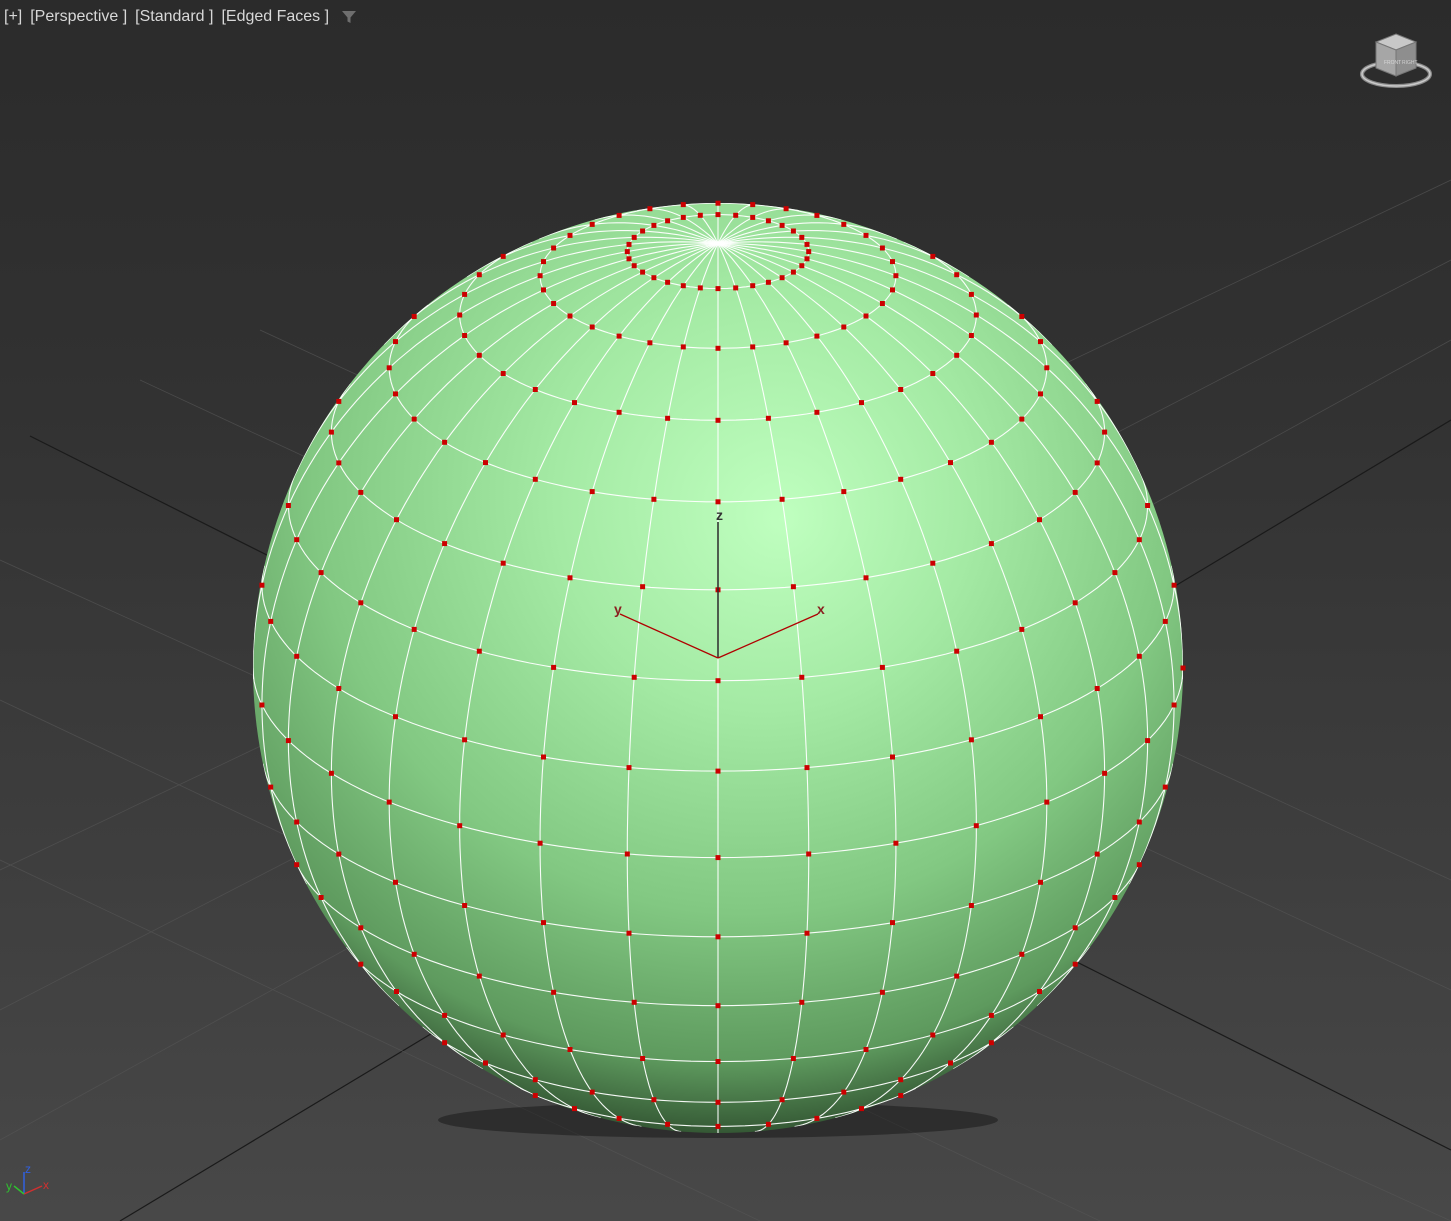  Describe the element at coordinates (1396, 62) in the screenshot. I see `viewcube-icon: FRONT RIGHT` at that location.